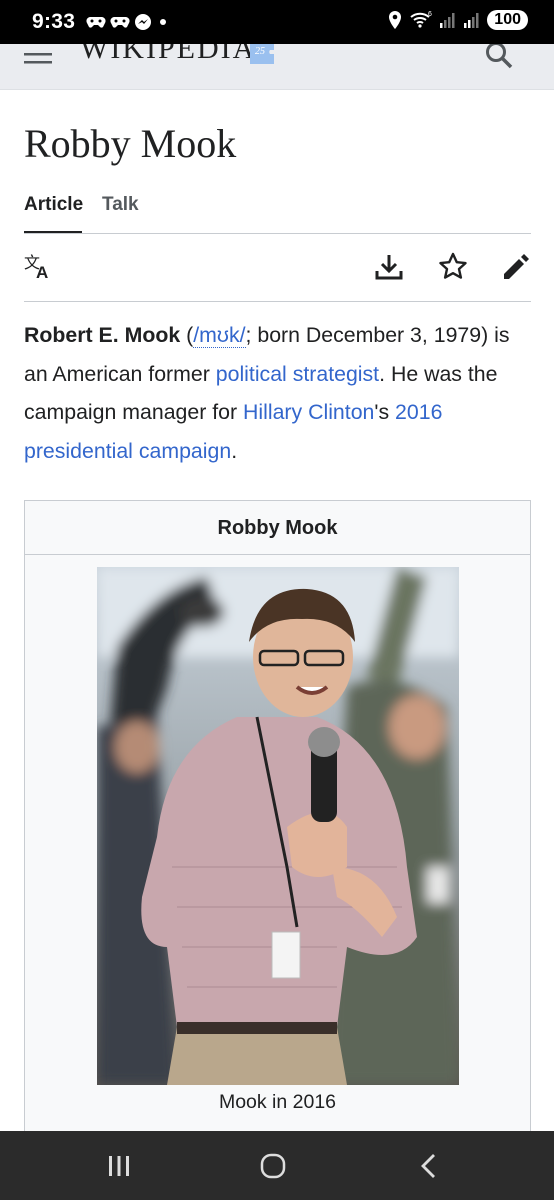  Describe the element at coordinates (273, 1166) in the screenshot. I see `home-icon` at that location.